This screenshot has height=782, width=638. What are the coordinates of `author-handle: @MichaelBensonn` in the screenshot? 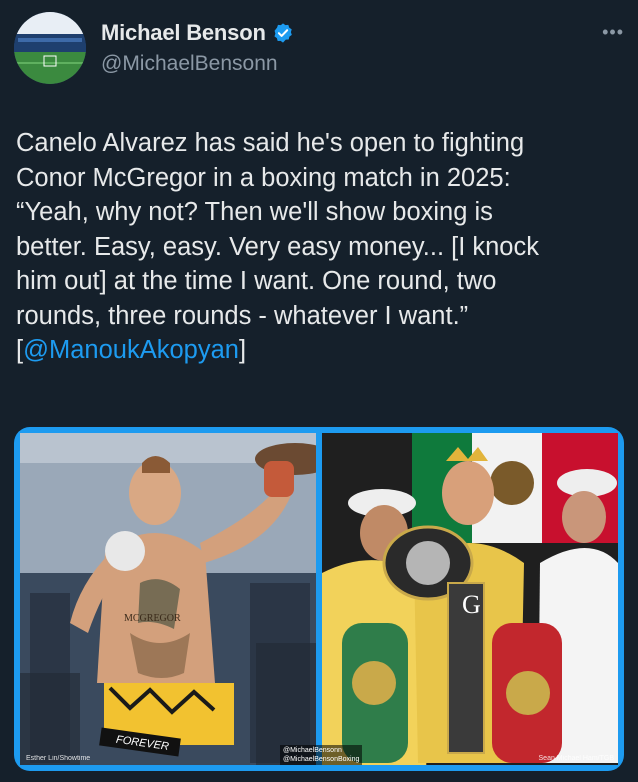 It's located at (189, 64).